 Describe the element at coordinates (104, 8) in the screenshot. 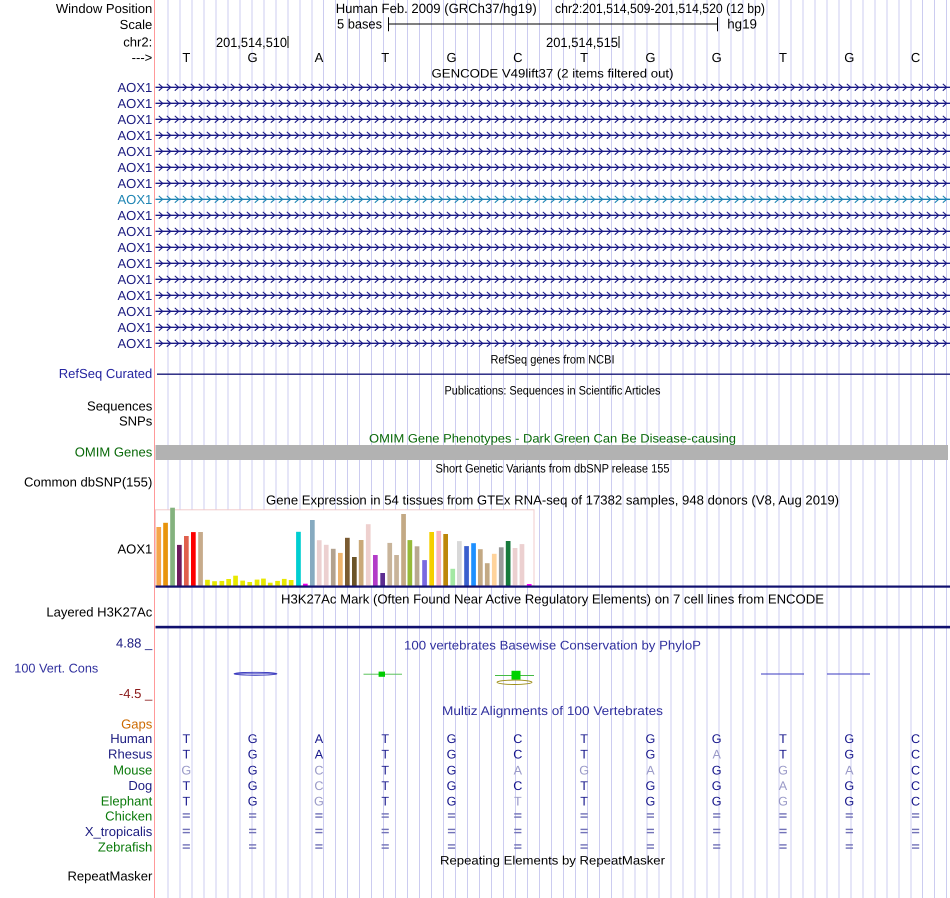

I see `svg-text: Window Position` at that location.